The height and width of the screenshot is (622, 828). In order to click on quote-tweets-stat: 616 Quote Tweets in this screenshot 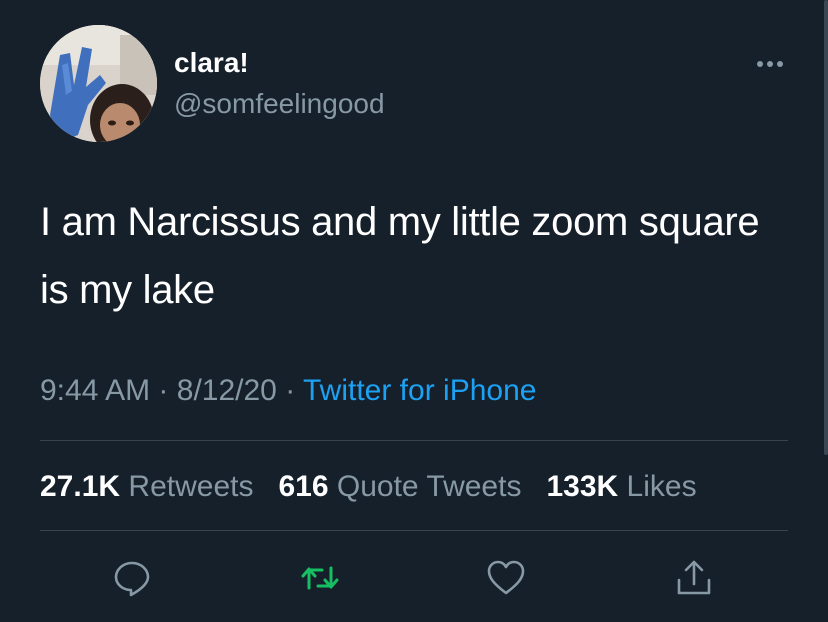, I will do `click(399, 486)`.